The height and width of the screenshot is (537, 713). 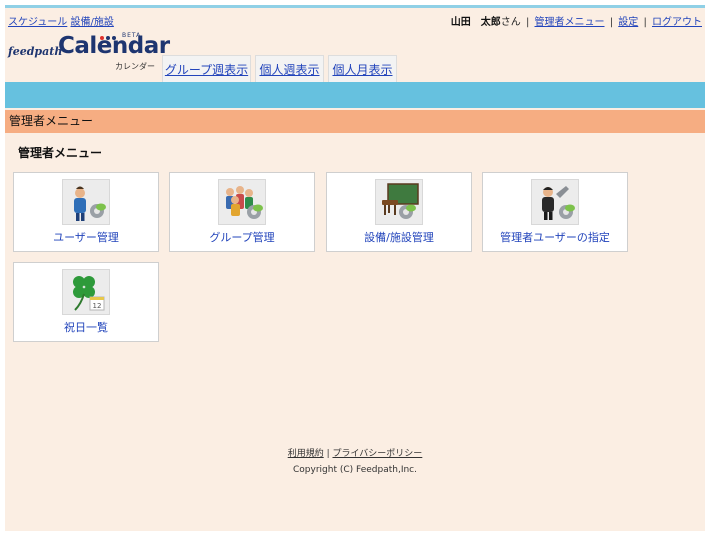 I want to click on group-admin-icon, so click(x=242, y=202).